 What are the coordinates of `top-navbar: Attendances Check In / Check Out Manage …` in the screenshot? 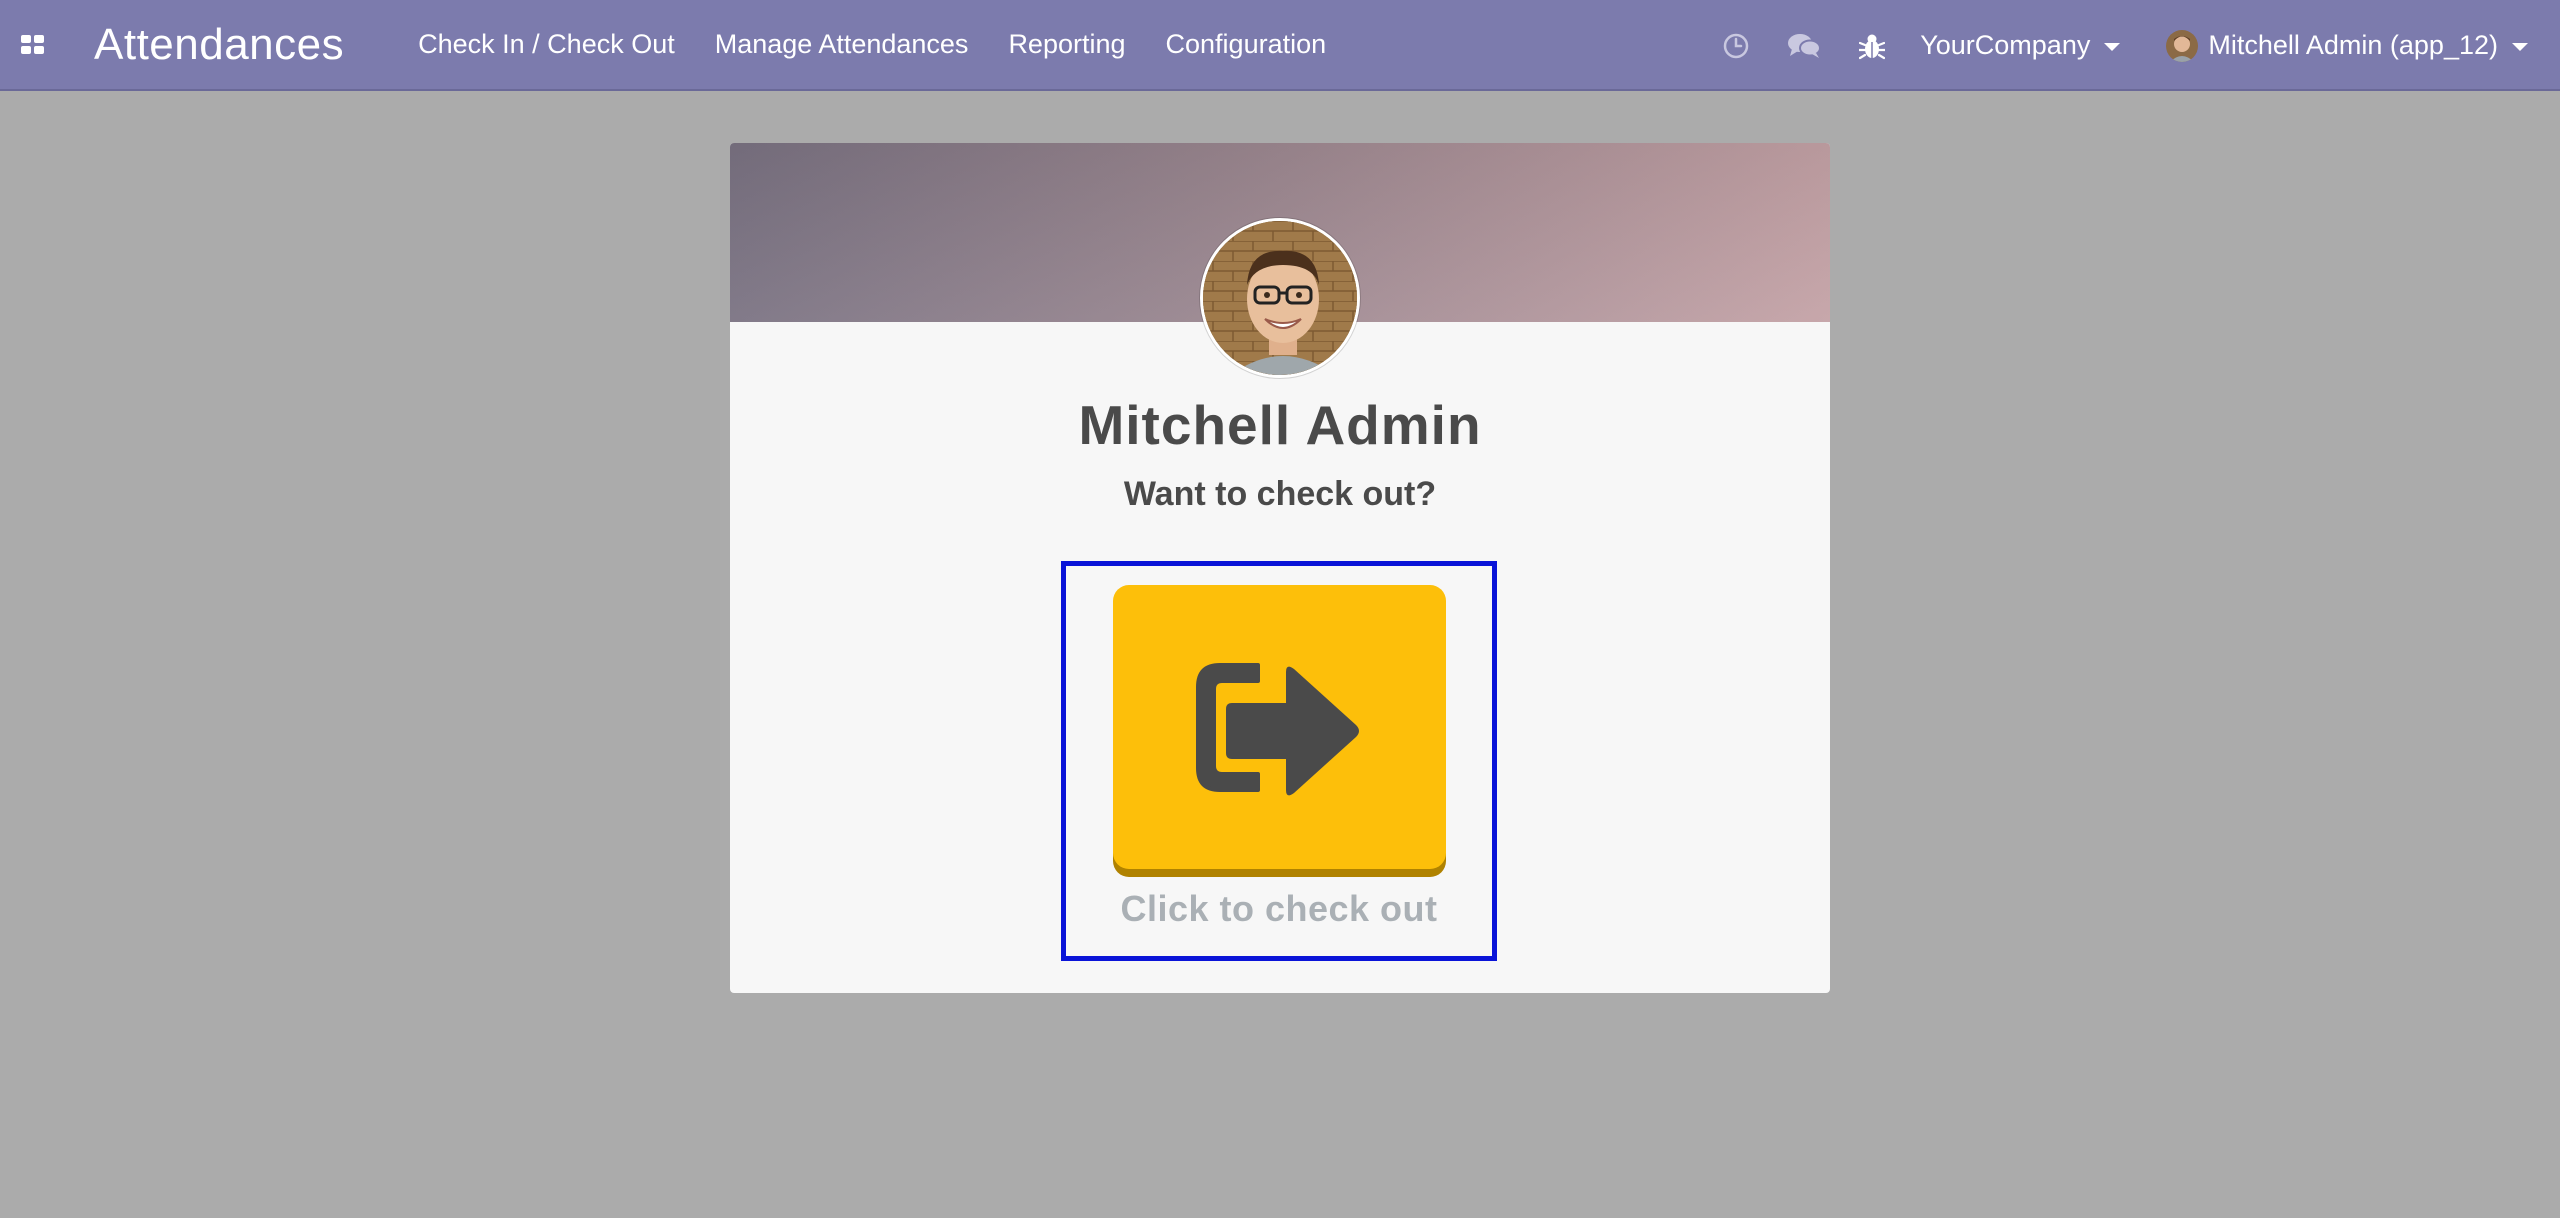 It's located at (1280, 45).